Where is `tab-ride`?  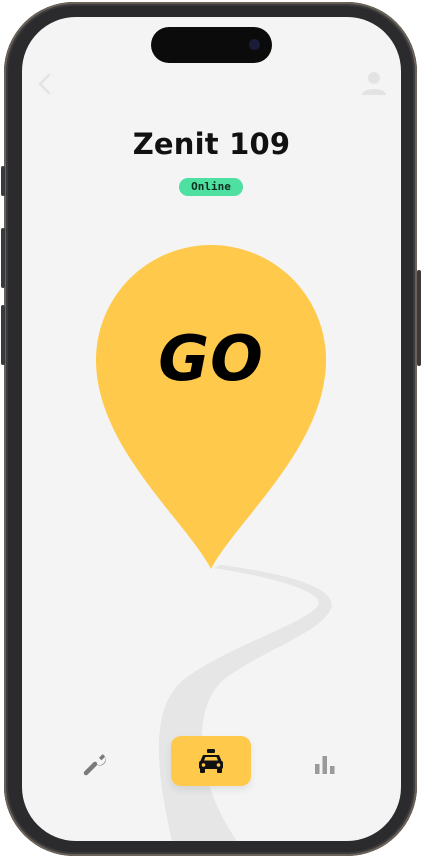 tab-ride is located at coordinates (211, 761).